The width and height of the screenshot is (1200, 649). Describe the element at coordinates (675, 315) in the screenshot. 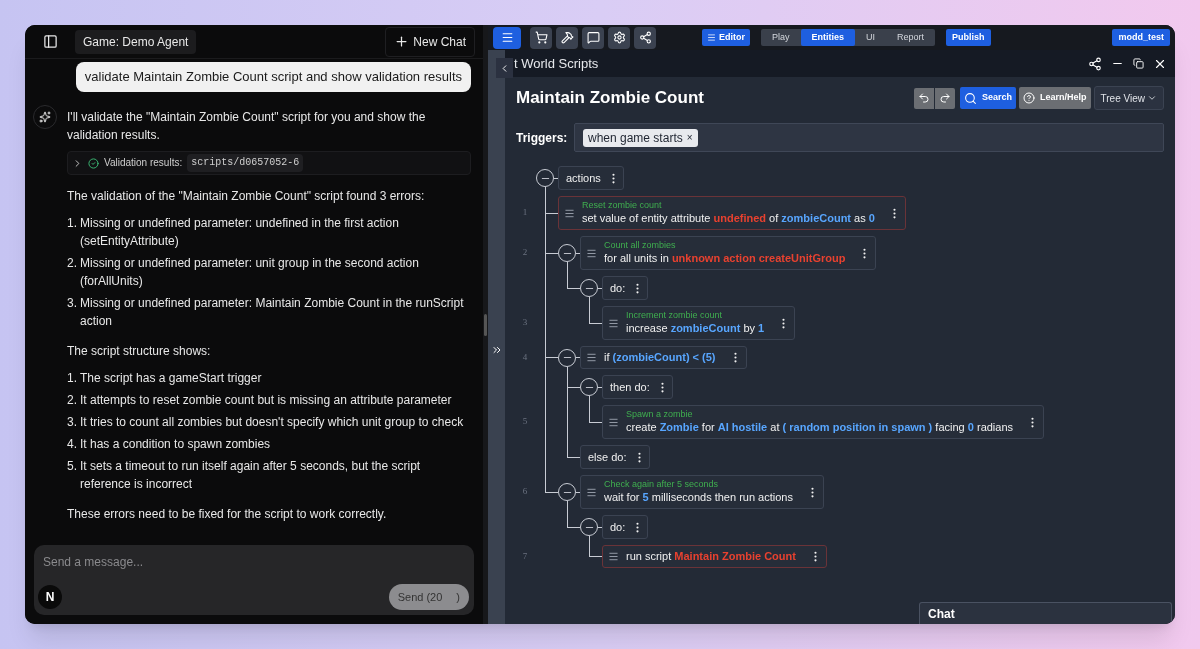

I see `action-comment: Increment zombie count` at that location.